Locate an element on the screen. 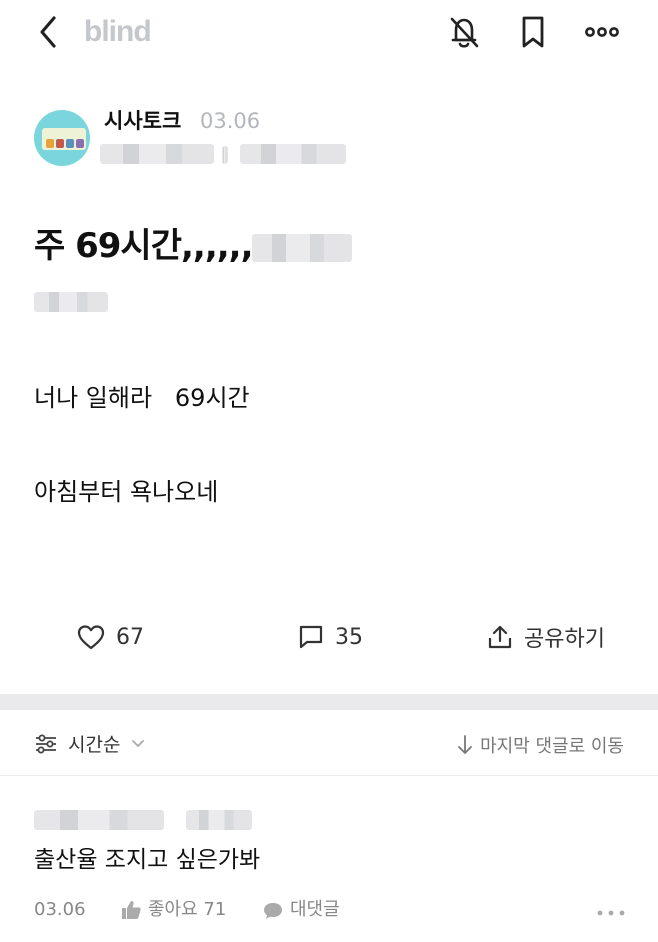 Image resolution: width=658 pixels, height=942 pixels. more-icon is located at coordinates (602, 32).